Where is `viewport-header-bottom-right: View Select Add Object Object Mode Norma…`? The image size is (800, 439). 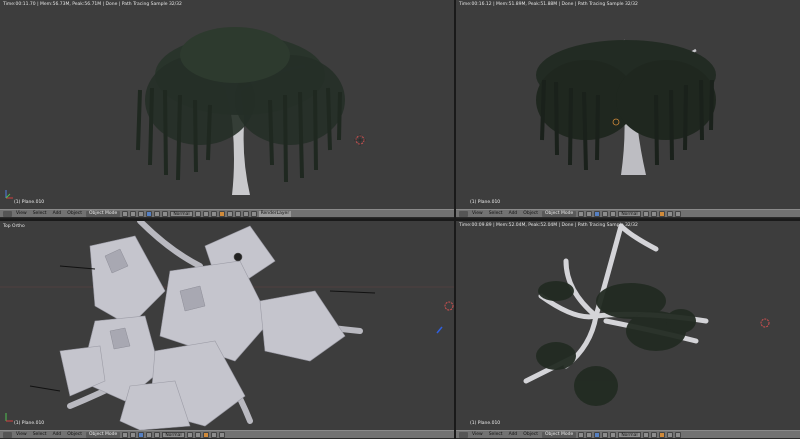
viewport-header-bottom-right: View Select Add Object Object Mode Norma… is located at coordinates (628, 434).